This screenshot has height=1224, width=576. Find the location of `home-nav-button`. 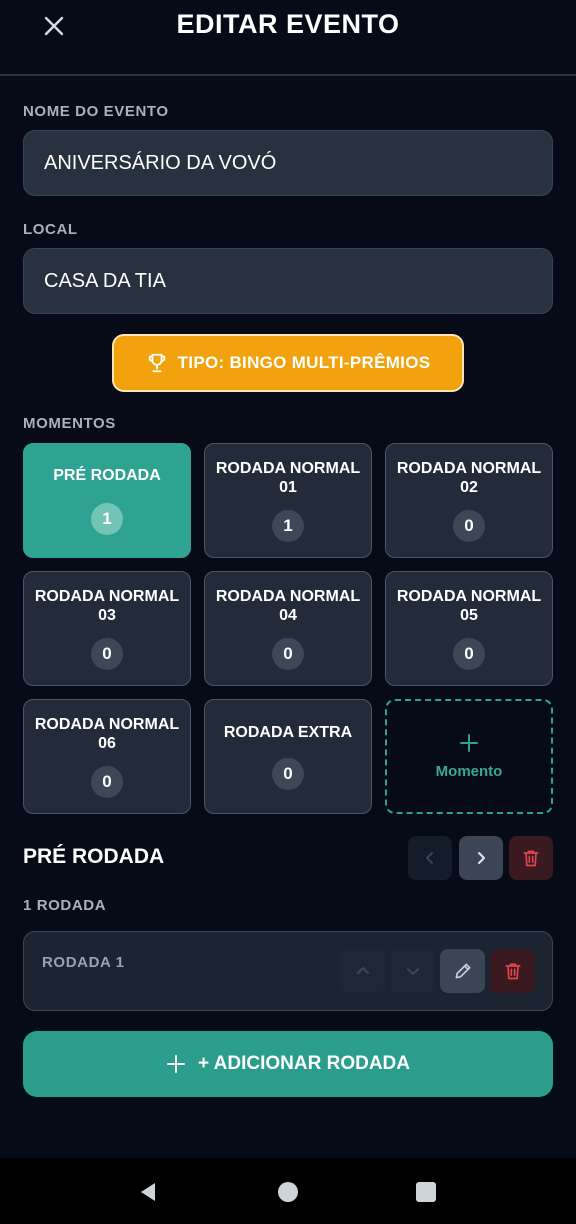

home-nav-button is located at coordinates (288, 1192).